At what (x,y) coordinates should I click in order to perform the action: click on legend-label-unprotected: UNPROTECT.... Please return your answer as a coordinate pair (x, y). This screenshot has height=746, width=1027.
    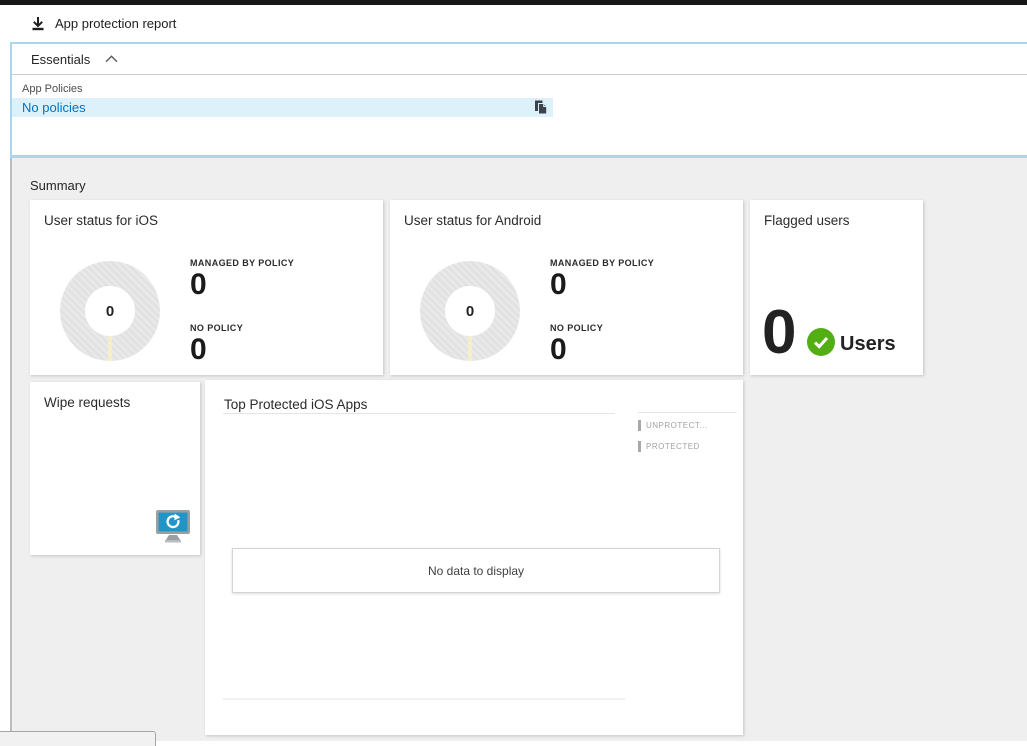
    Looking at the image, I should click on (677, 425).